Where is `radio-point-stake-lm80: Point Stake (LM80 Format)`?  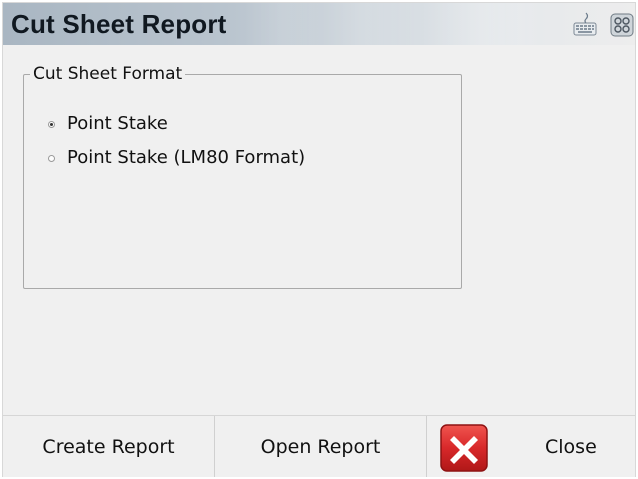 radio-point-stake-lm80: Point Stake (LM80 Format) is located at coordinates (176, 158).